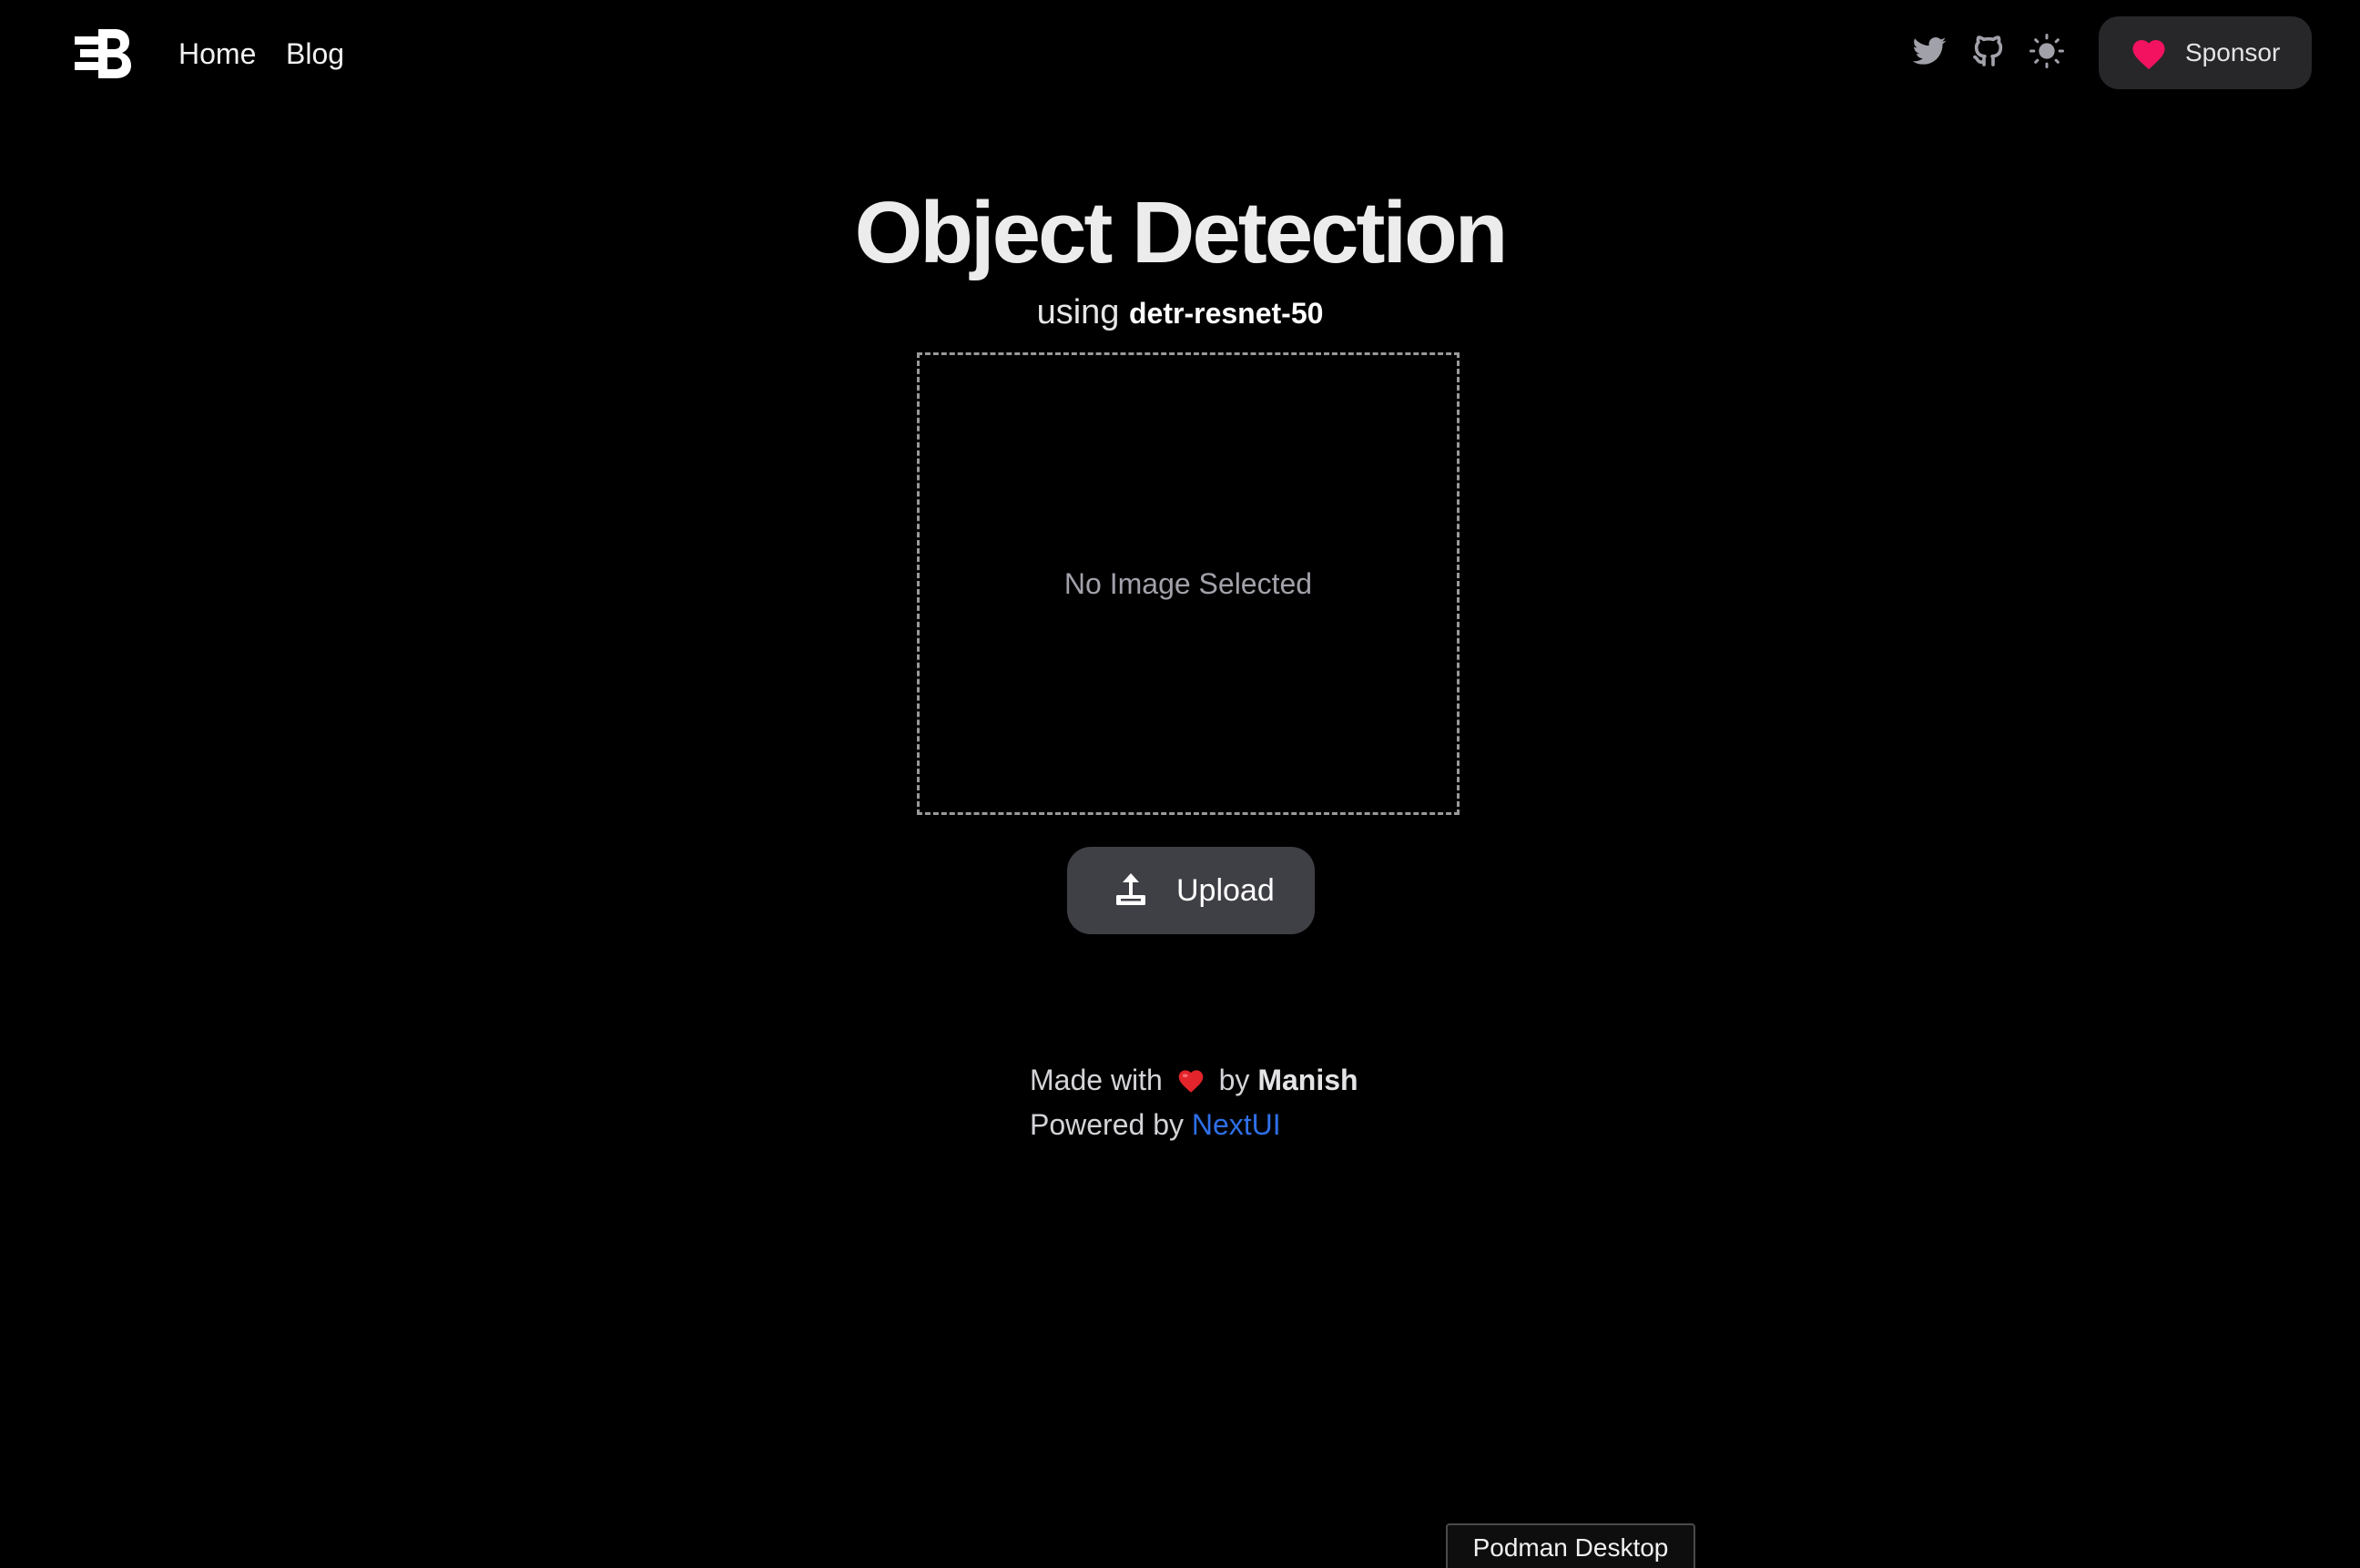  Describe the element at coordinates (1191, 1081) in the screenshot. I see `red-heart-icon` at that location.